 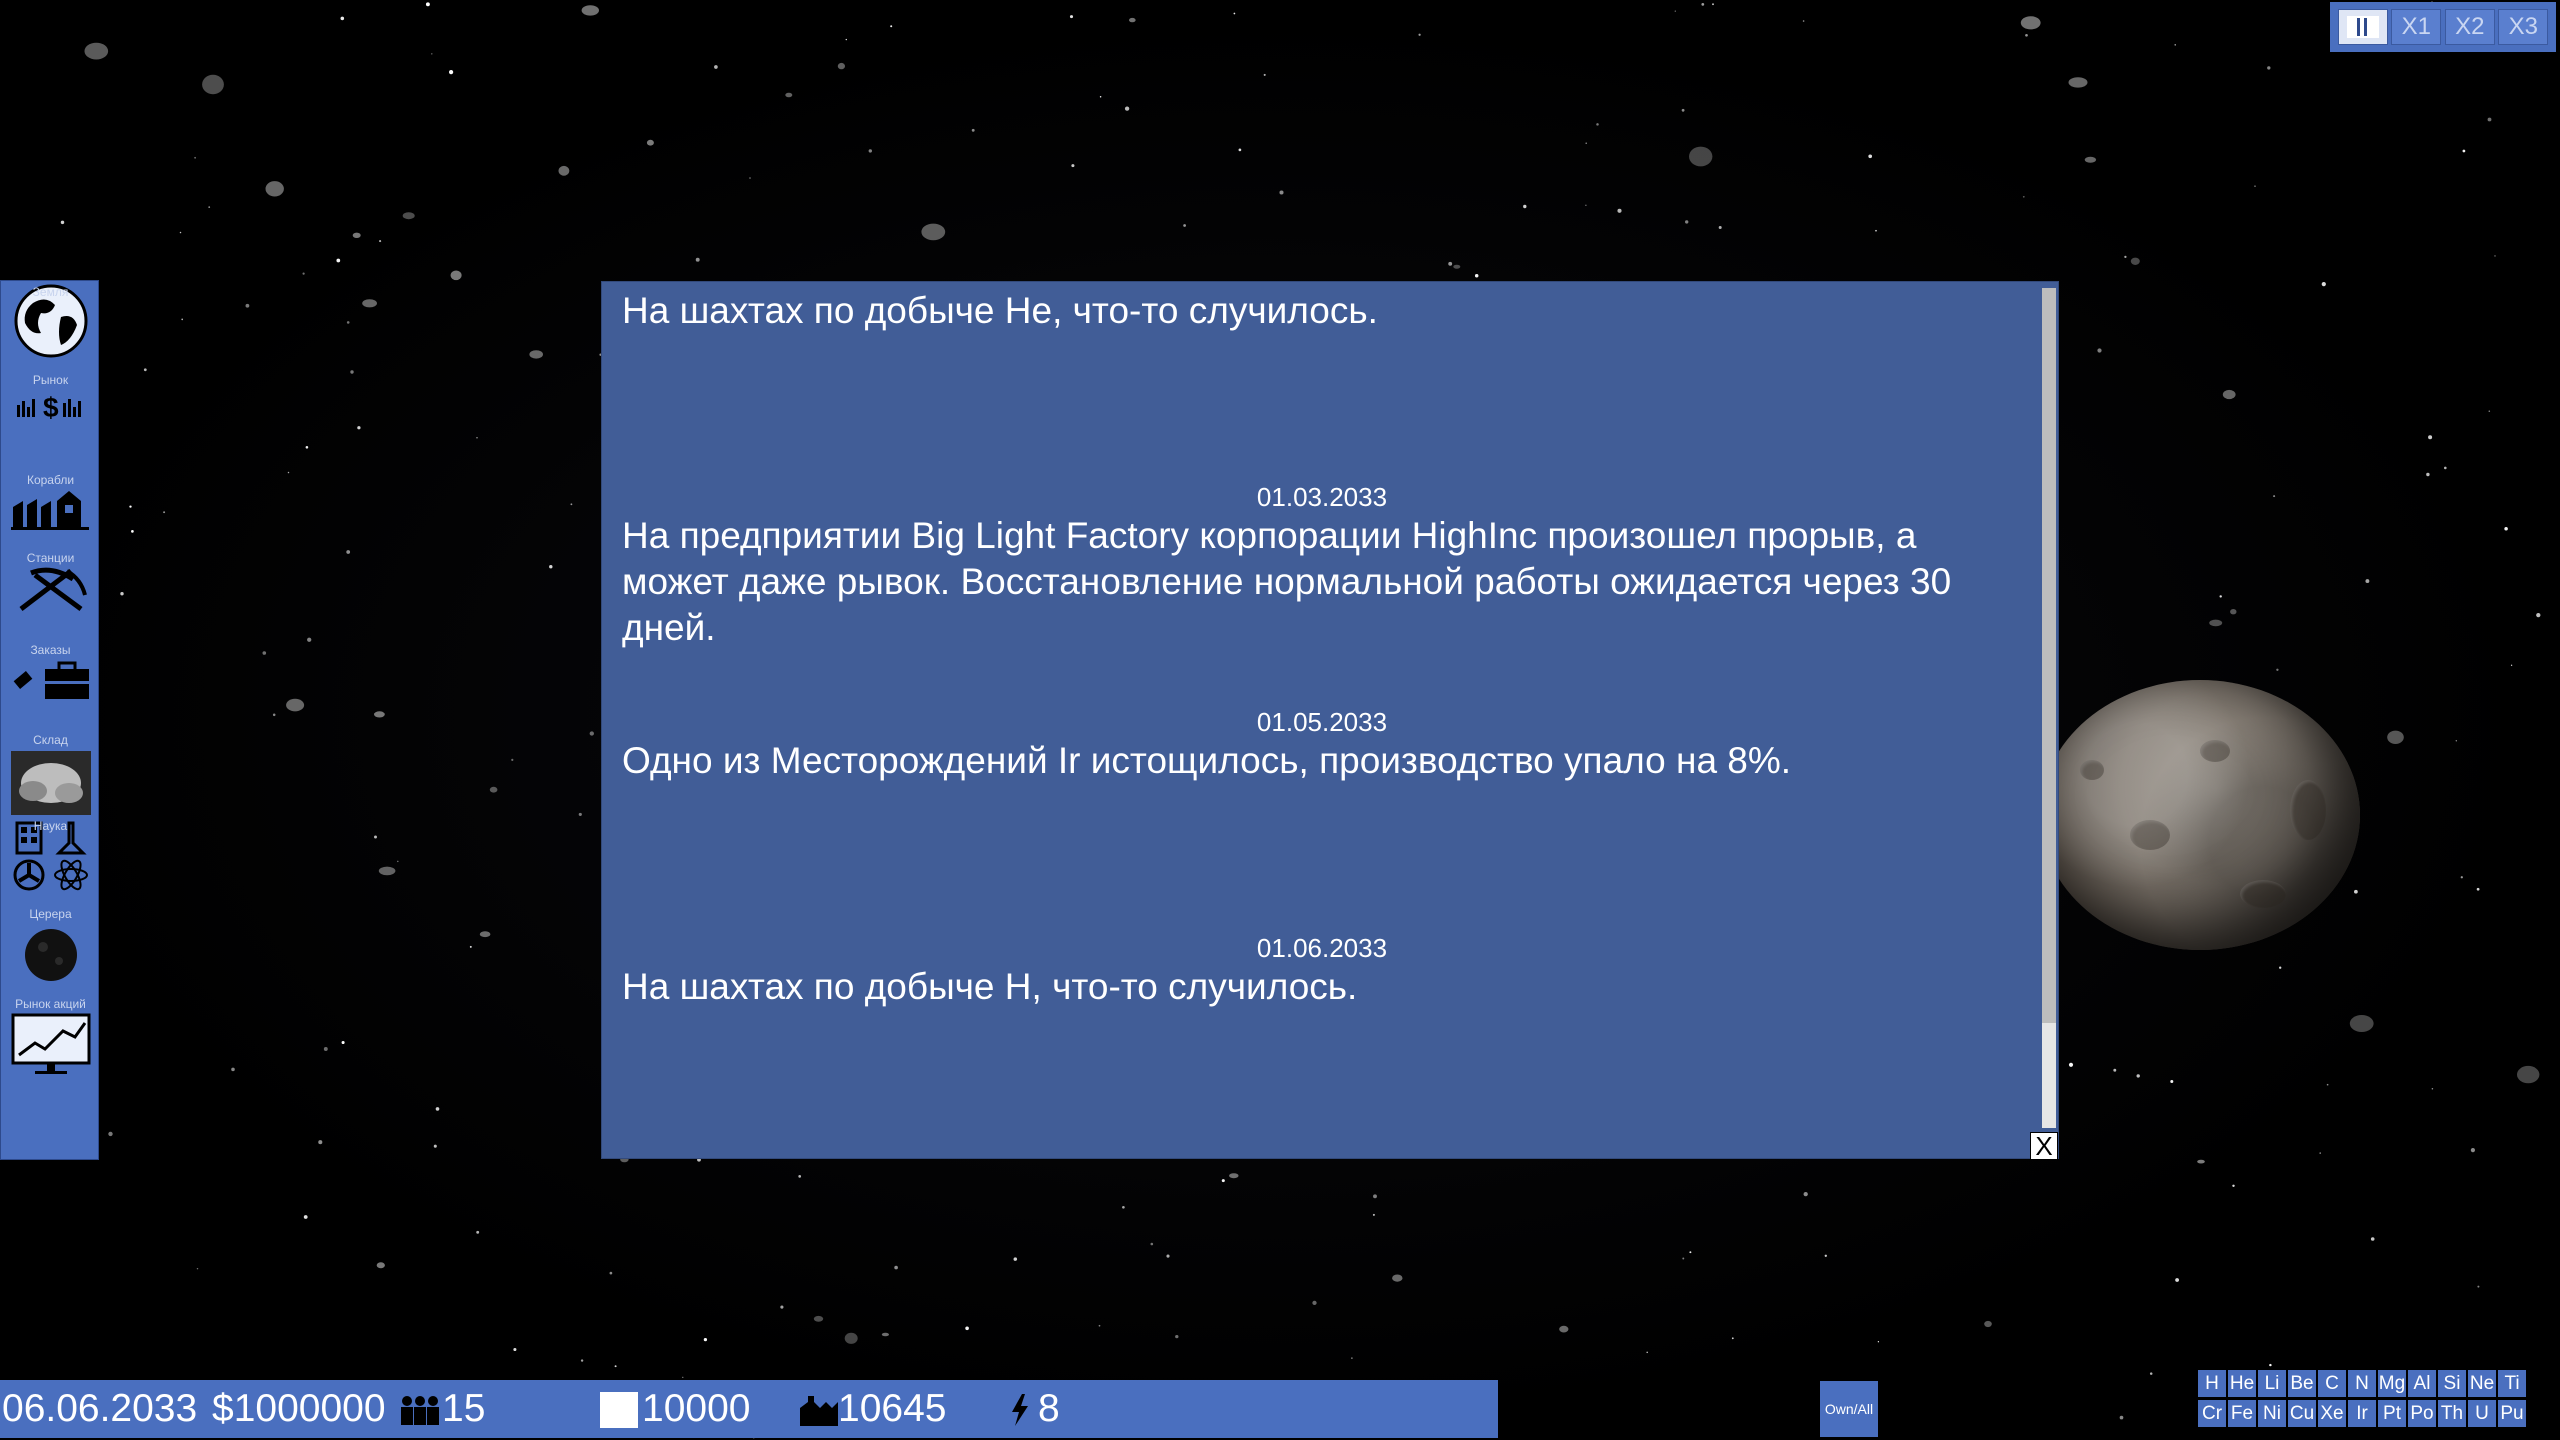 What do you see at coordinates (50, 740) in the screenshot?
I see `sidebar-item-label: Склад` at bounding box center [50, 740].